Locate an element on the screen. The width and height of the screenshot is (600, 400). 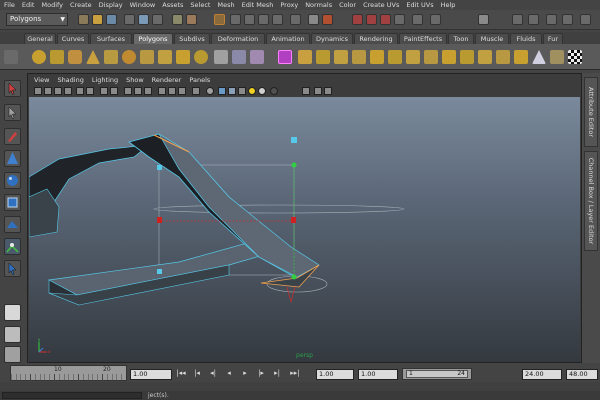
quadrangulate-icon is located at coordinates (503, 57).